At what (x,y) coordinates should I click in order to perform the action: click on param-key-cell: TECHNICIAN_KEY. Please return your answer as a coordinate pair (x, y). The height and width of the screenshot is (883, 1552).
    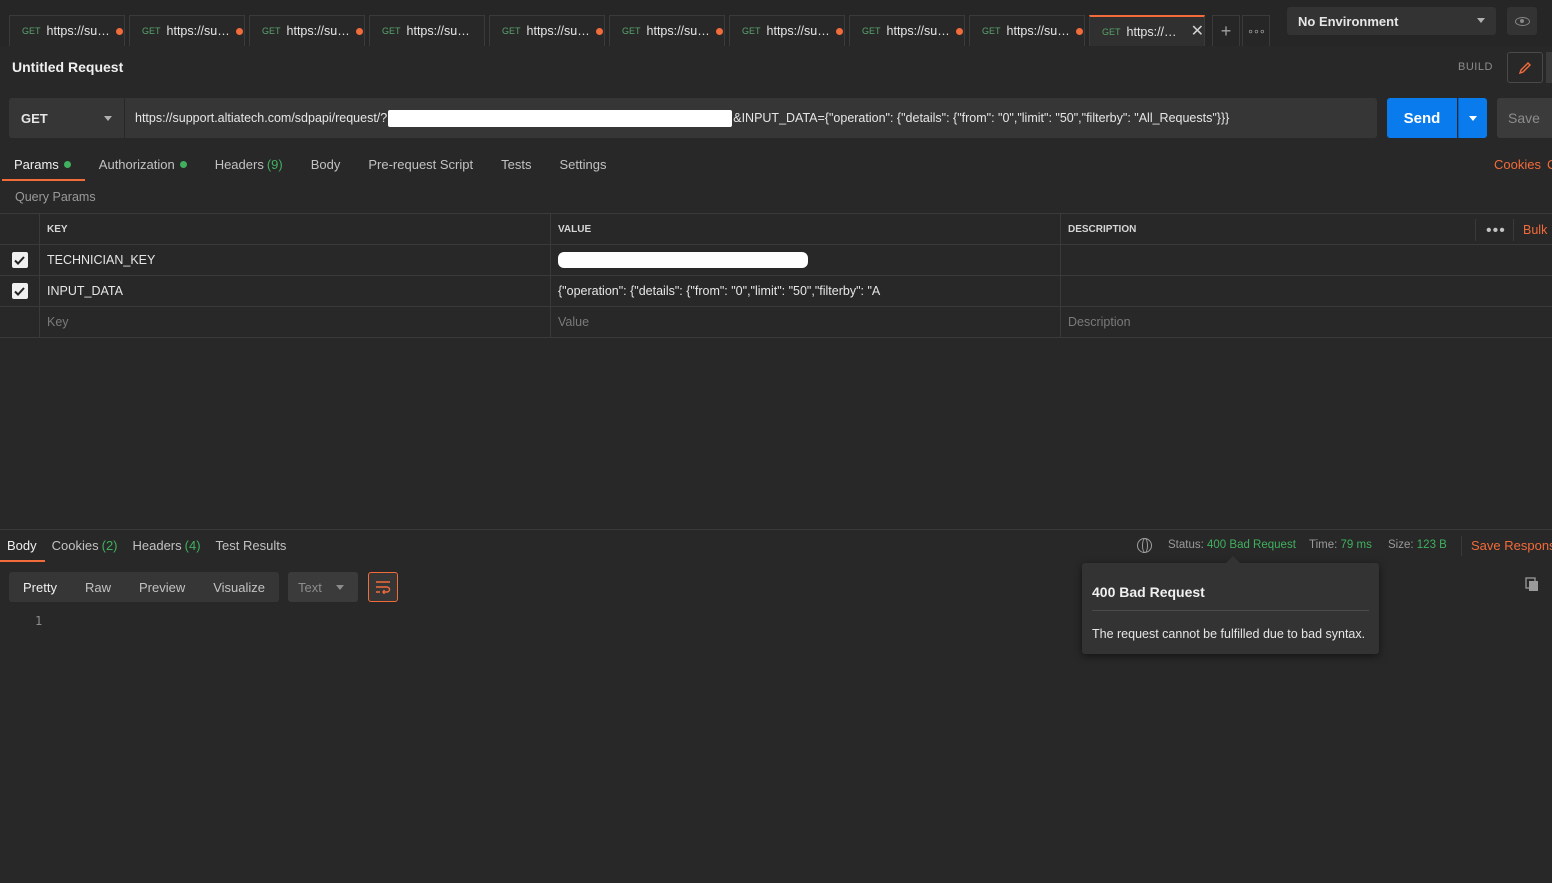
    Looking at the image, I should click on (295, 260).